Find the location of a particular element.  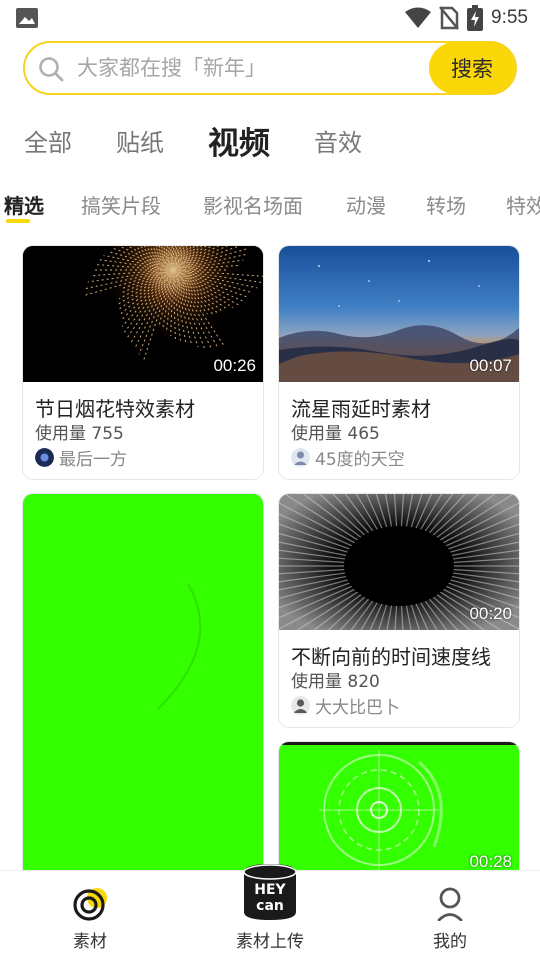

nav-label: 素材上传 is located at coordinates (270, 942).